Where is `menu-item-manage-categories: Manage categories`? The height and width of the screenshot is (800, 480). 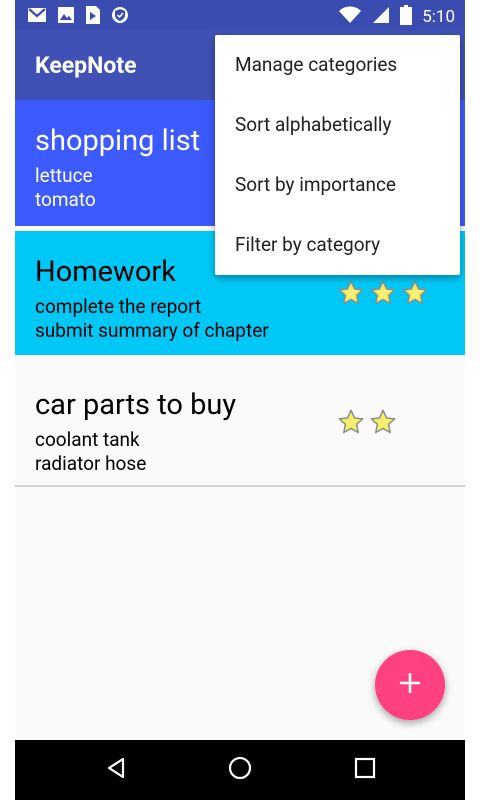 menu-item-manage-categories: Manage categories is located at coordinates (337, 65).